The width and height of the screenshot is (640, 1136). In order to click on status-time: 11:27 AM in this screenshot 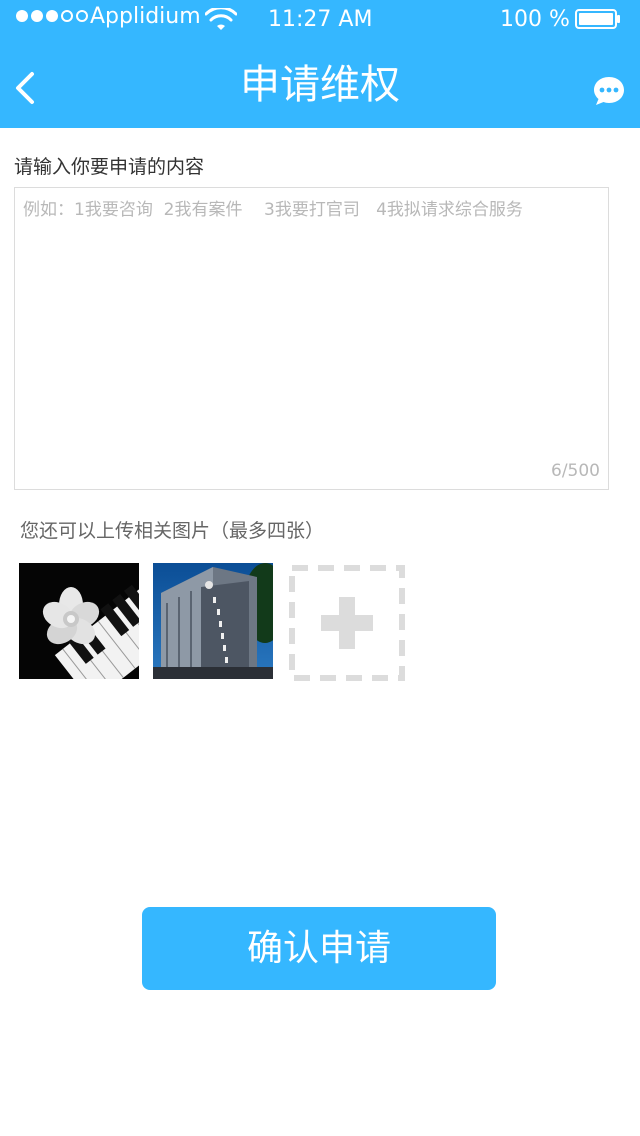, I will do `click(320, 19)`.